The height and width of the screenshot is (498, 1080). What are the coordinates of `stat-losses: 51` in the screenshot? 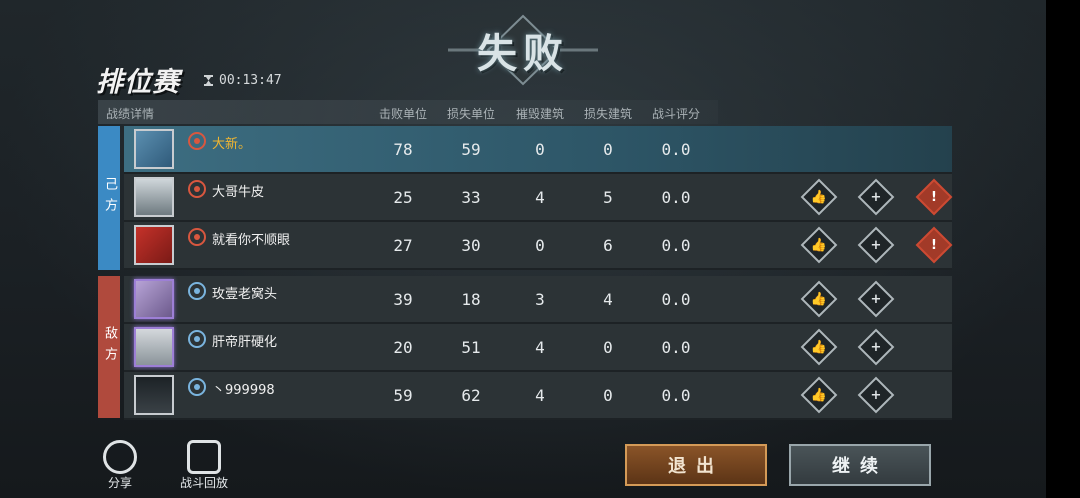 It's located at (471, 347).